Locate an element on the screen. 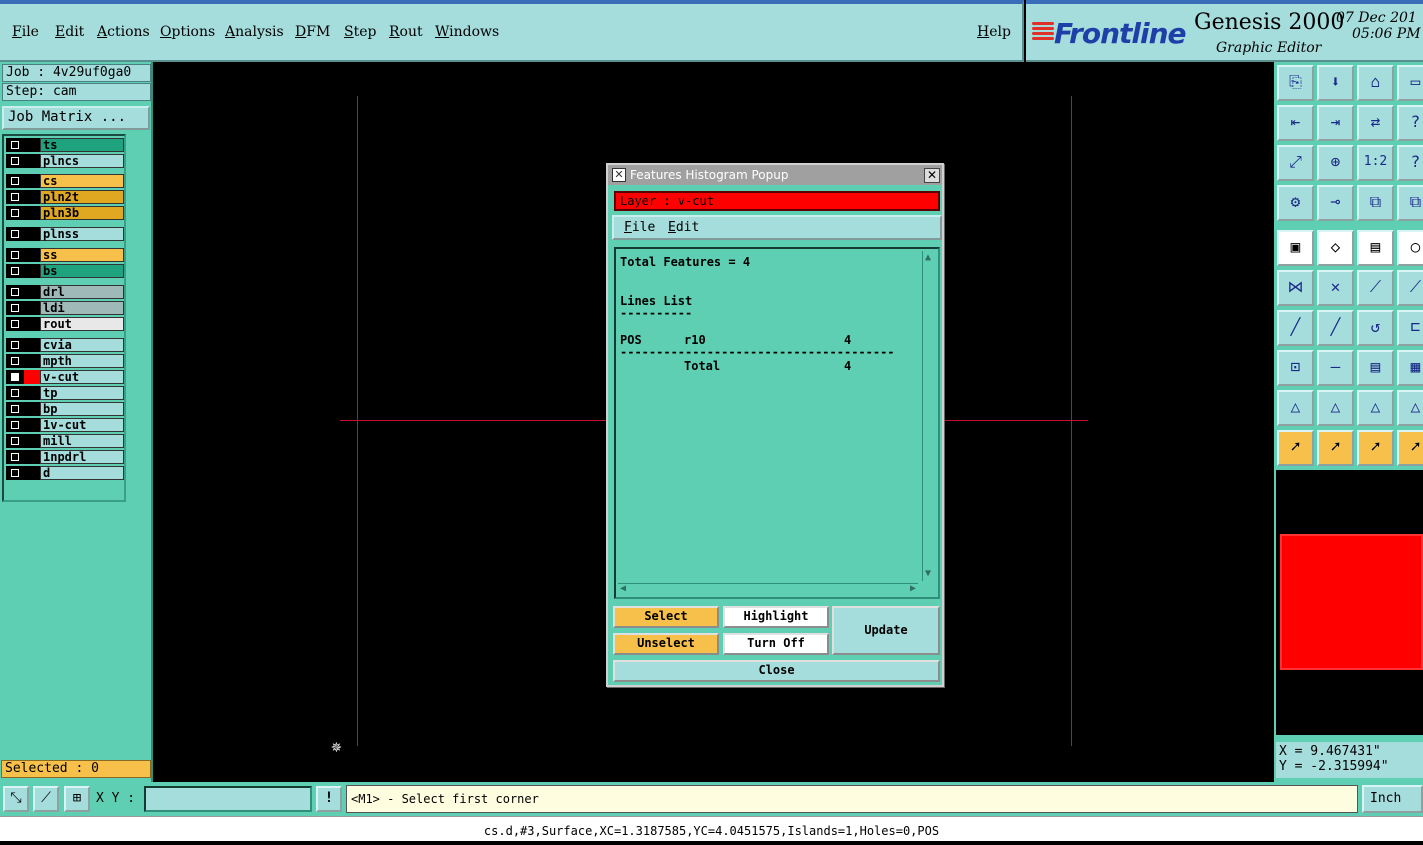  zoom-in-icon: ⊕ is located at coordinates (1335, 163).